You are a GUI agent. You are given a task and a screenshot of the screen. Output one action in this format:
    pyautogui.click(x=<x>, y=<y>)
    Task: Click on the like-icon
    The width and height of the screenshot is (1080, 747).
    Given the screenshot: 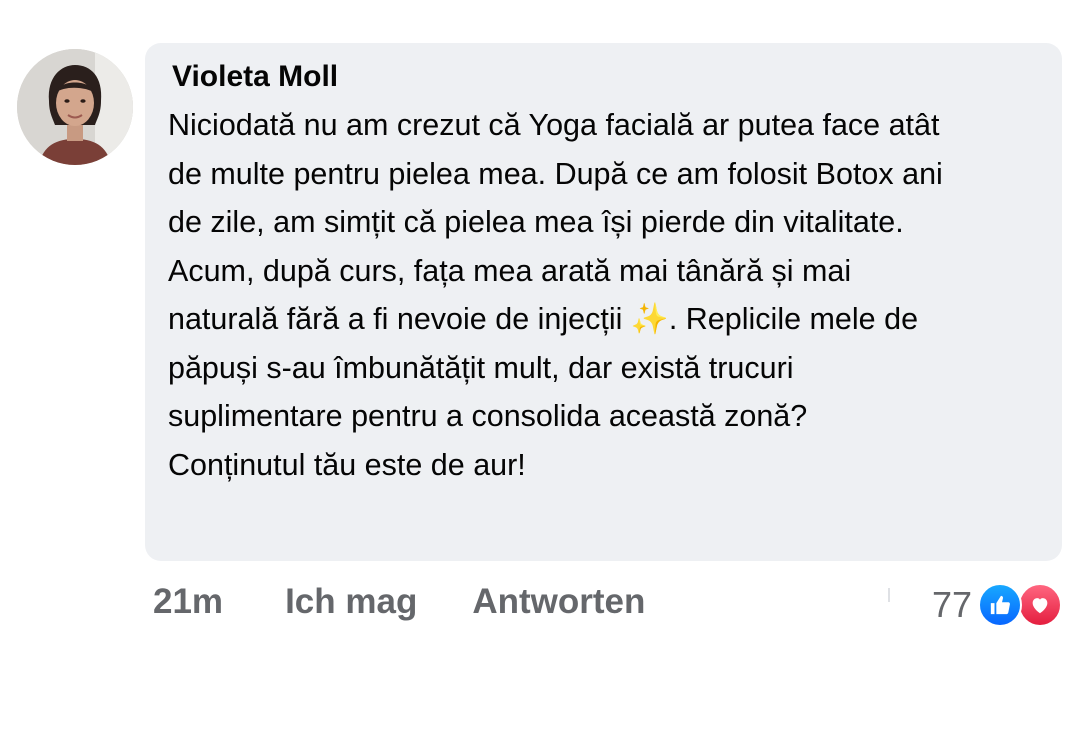 What is the action you would take?
    pyautogui.click(x=1000, y=605)
    